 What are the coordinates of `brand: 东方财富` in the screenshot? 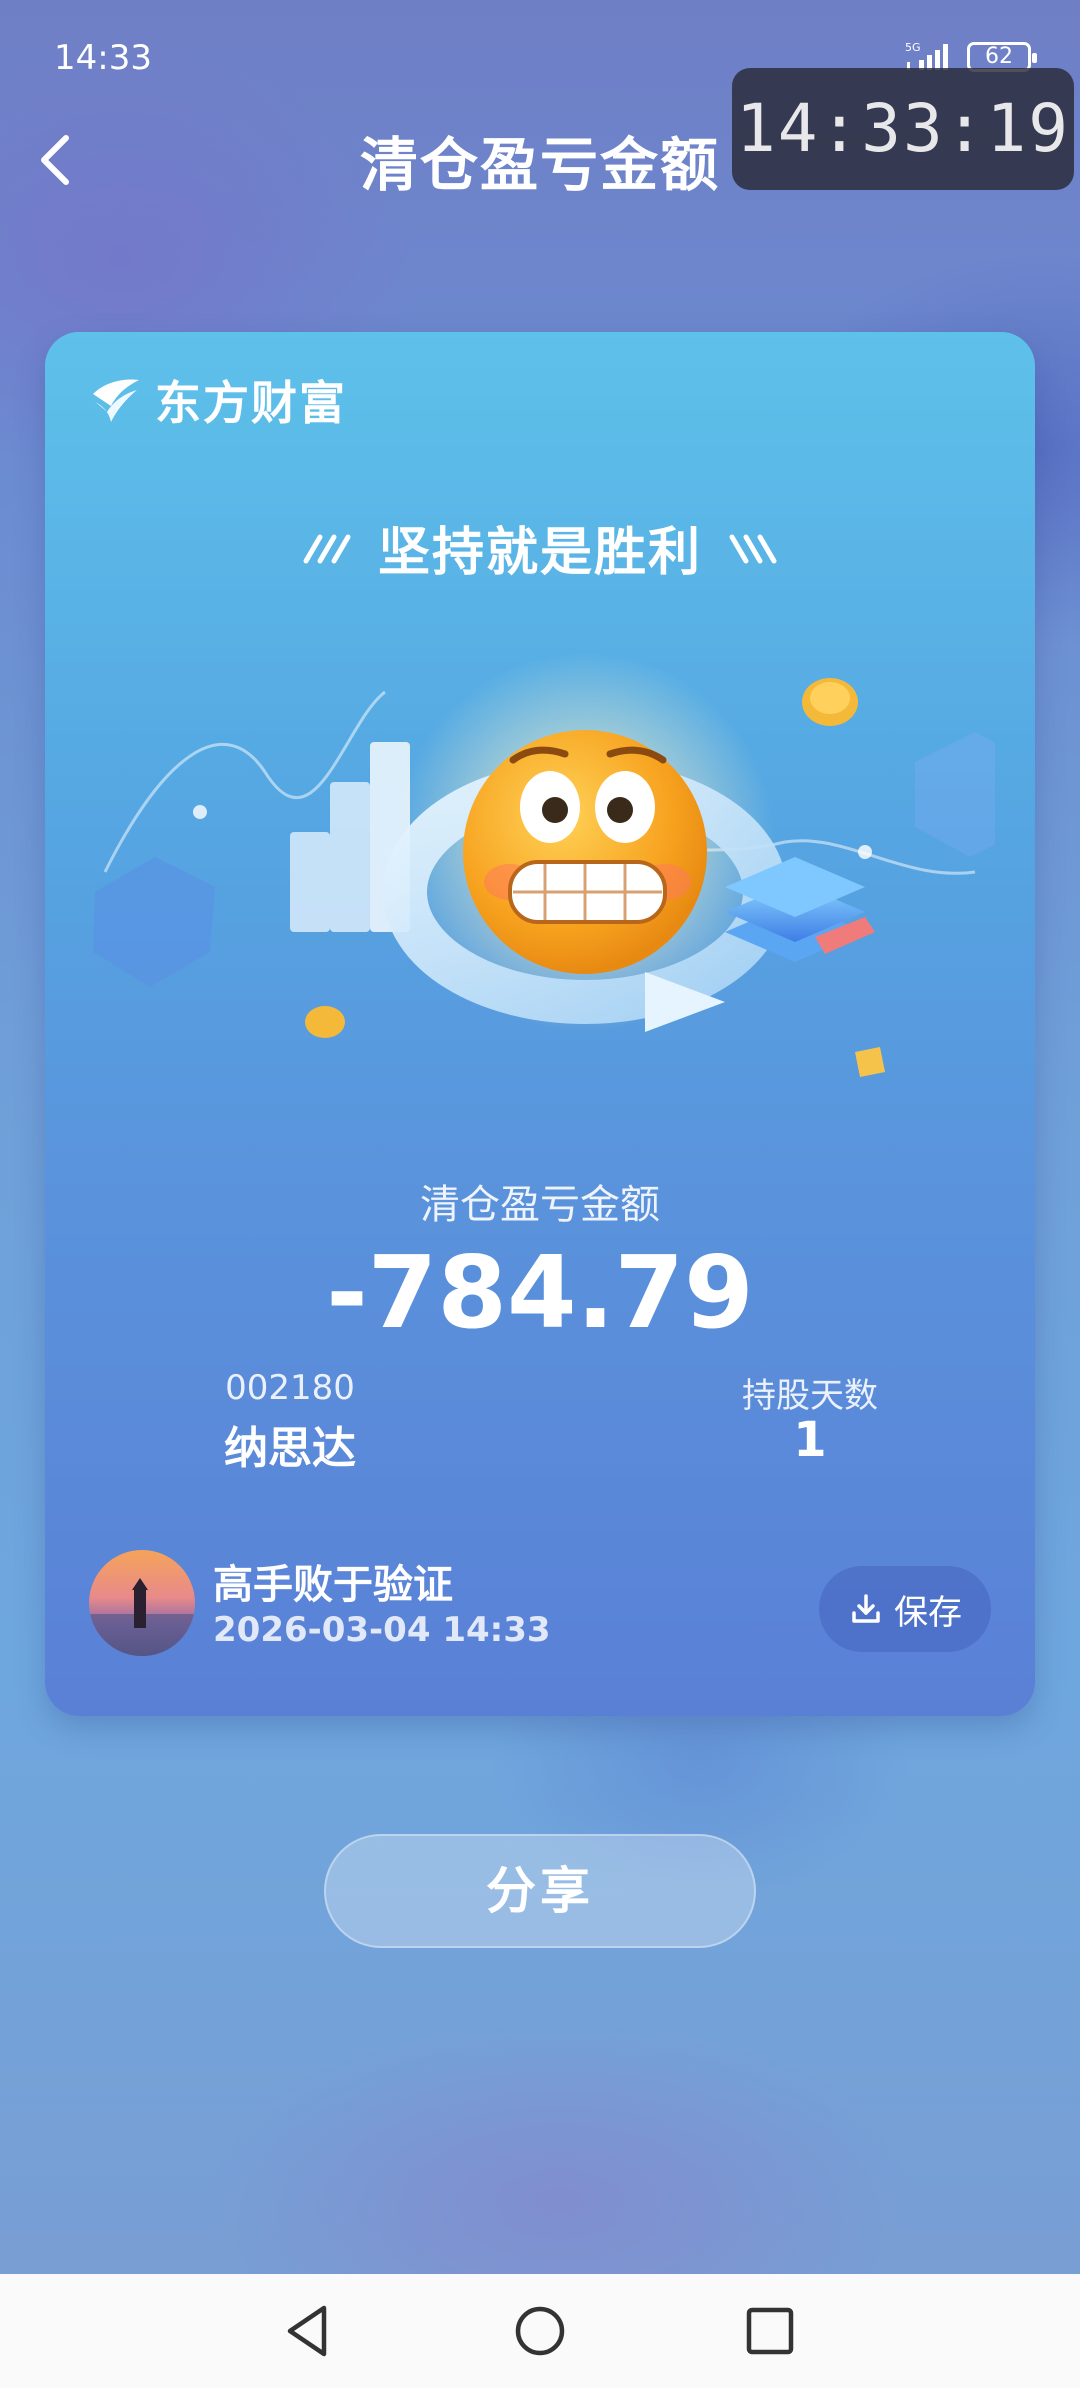 It's located at (217, 400).